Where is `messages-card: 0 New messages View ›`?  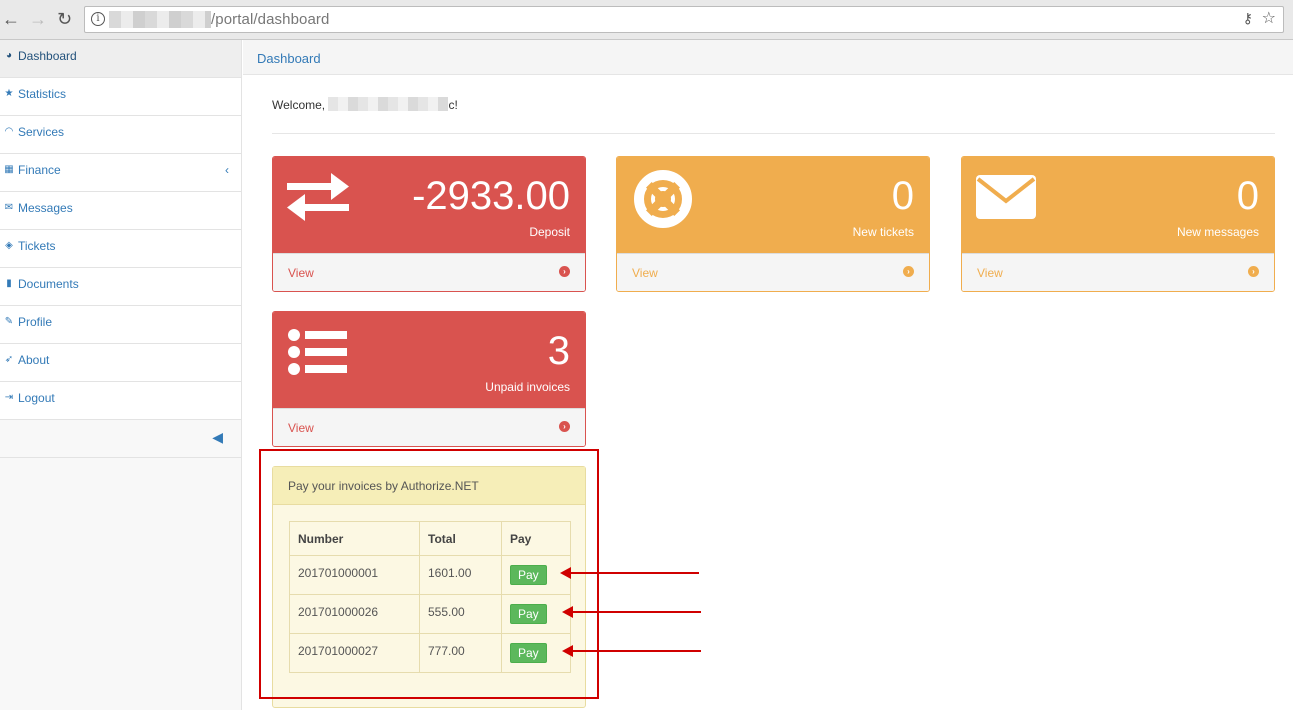
messages-card: 0 New messages View › is located at coordinates (1118, 224).